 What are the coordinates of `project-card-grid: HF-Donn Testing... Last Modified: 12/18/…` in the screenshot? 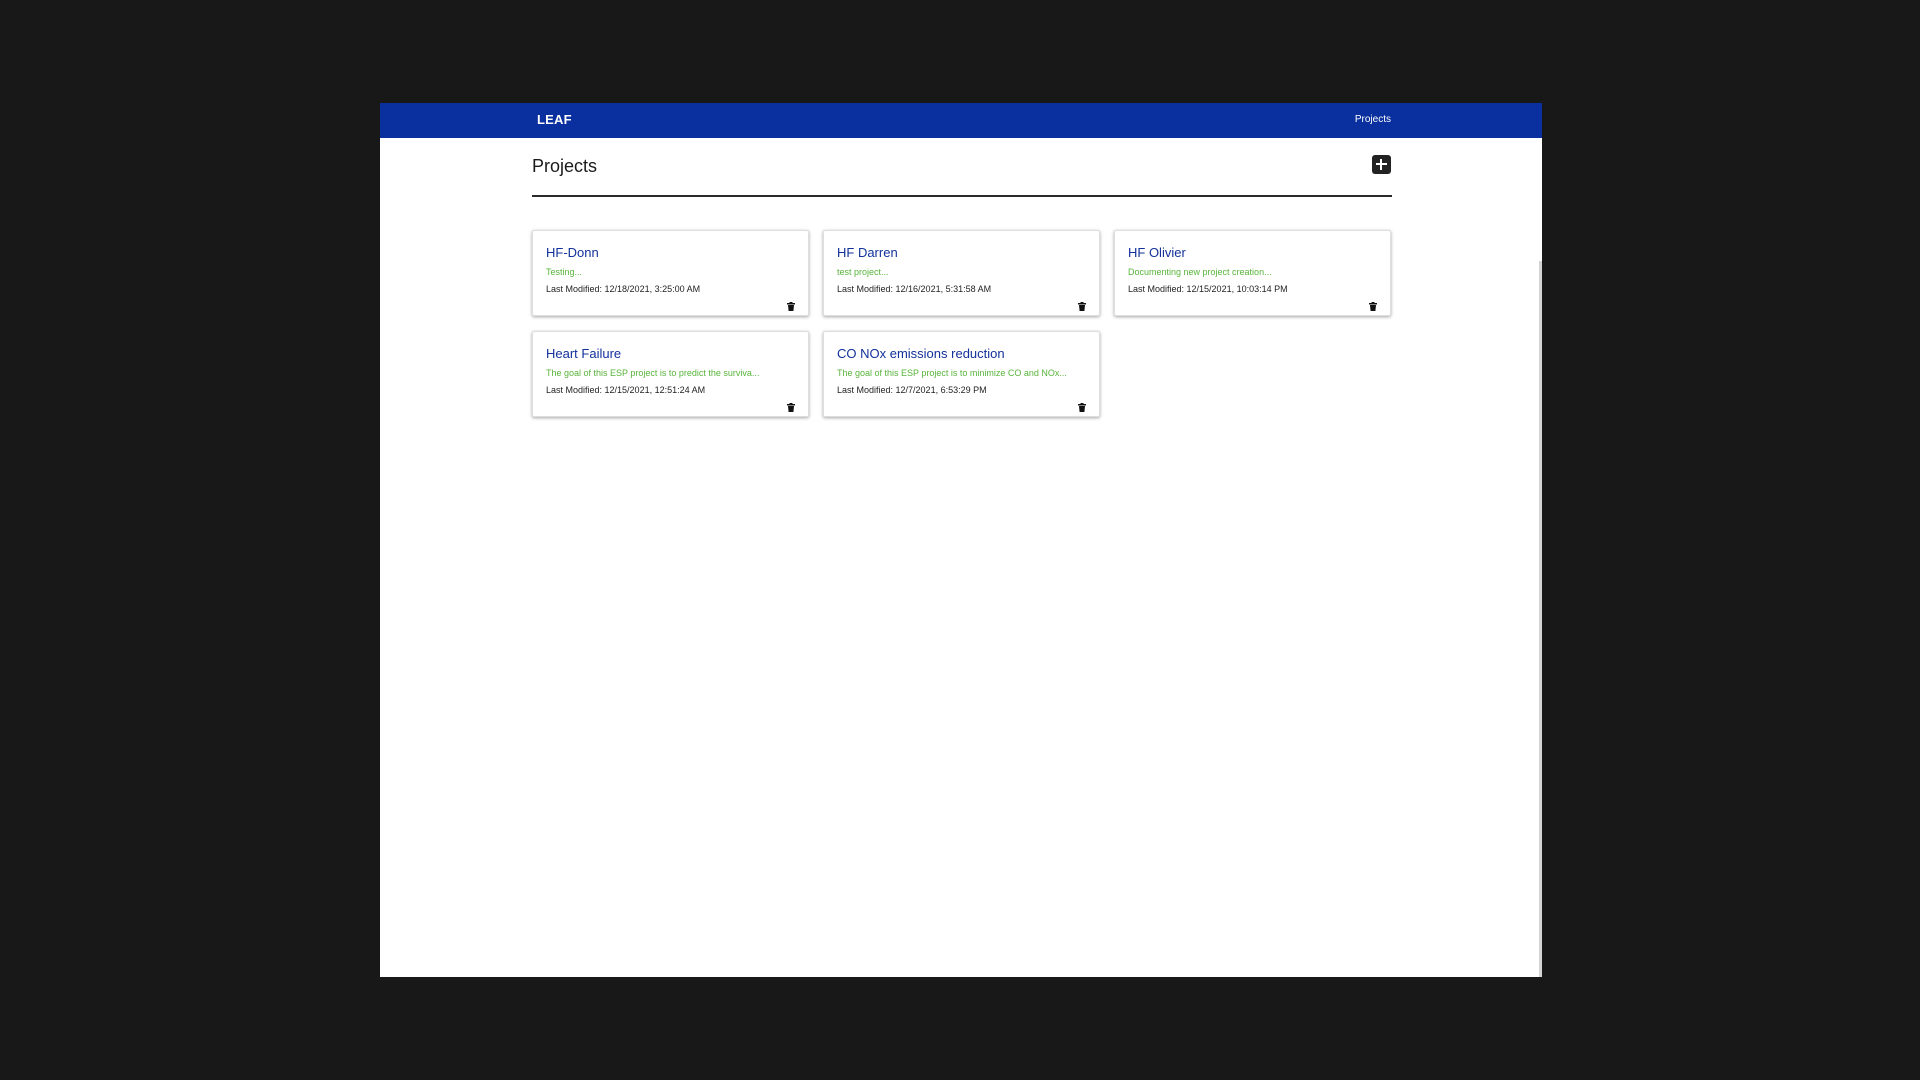 It's located at (962, 323).